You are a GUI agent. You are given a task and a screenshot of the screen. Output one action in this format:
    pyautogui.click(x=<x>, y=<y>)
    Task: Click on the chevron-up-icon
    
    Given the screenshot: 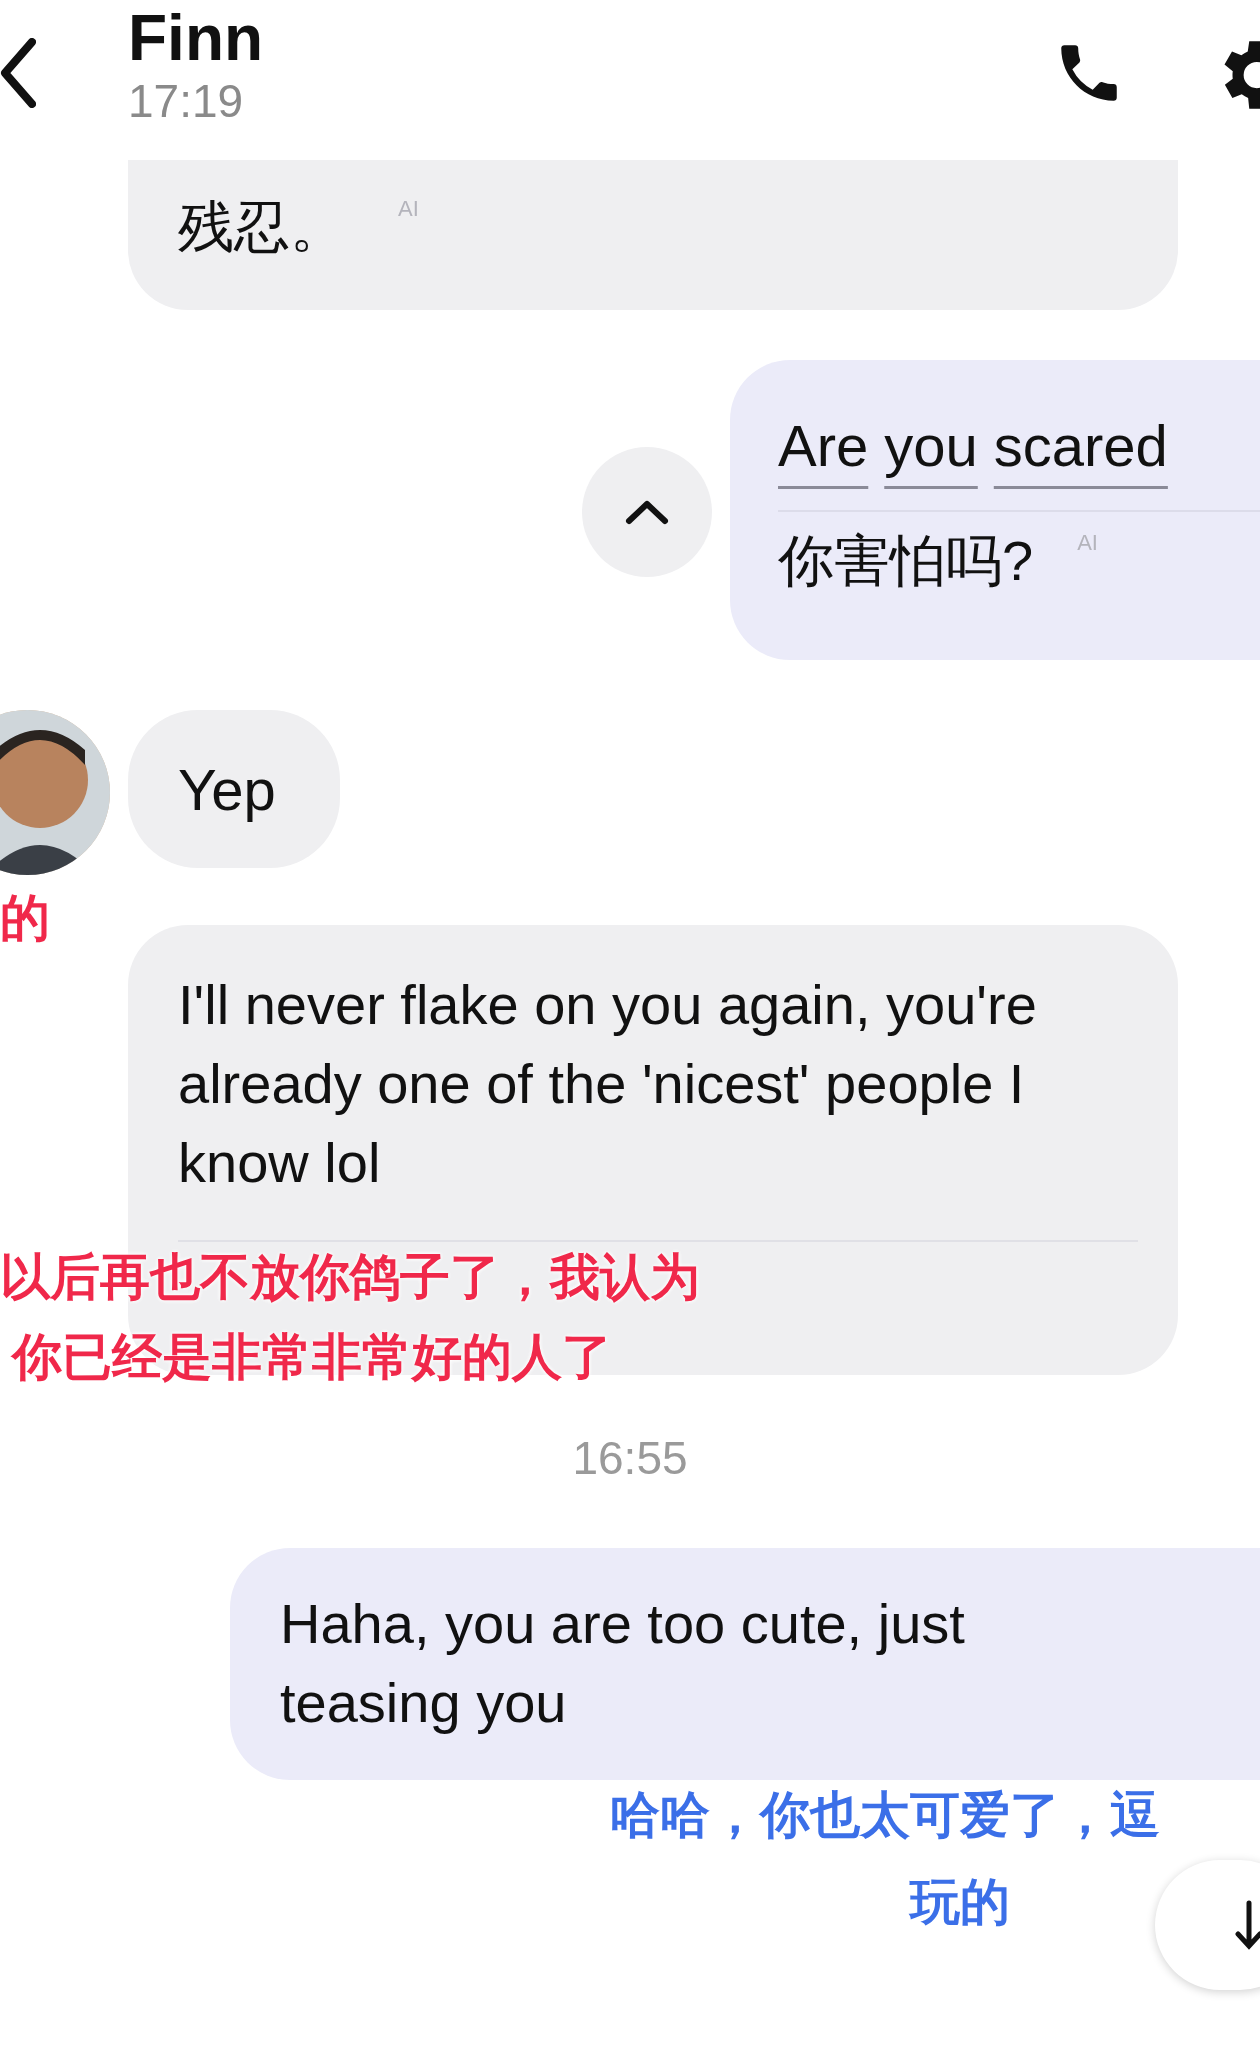 What is the action you would take?
    pyautogui.click(x=647, y=512)
    